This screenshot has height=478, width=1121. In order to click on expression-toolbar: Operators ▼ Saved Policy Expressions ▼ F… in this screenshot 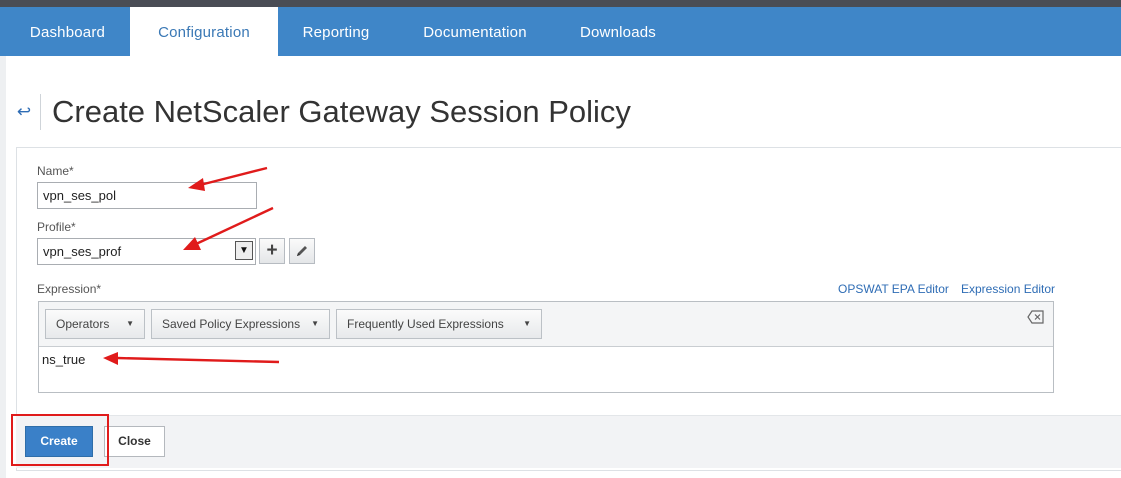, I will do `click(546, 324)`.